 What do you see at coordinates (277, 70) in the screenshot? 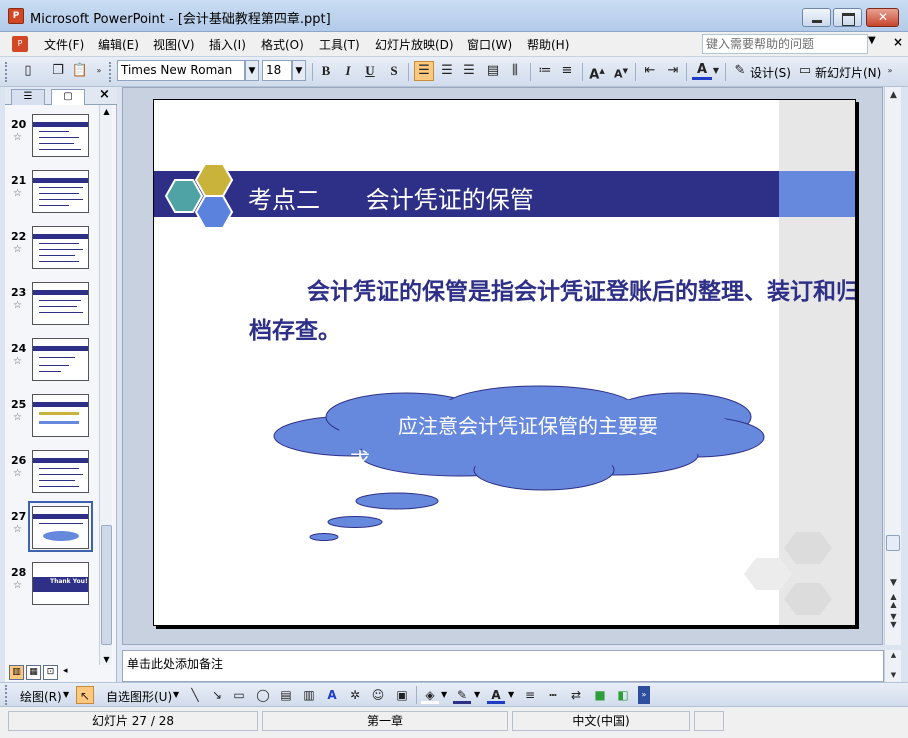
I see `font-size-combo: 18` at bounding box center [277, 70].